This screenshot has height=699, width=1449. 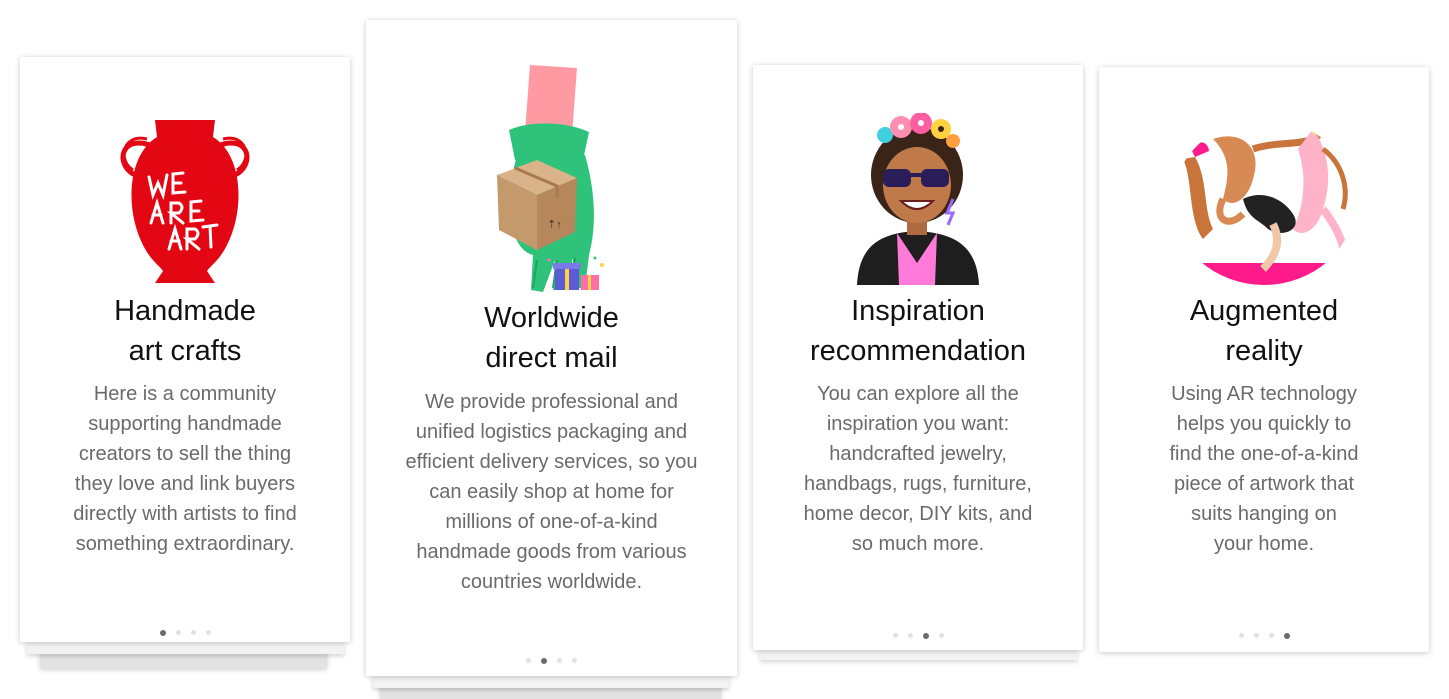 What do you see at coordinates (1264, 351) in the screenshot?
I see `card-title-line2: reality` at bounding box center [1264, 351].